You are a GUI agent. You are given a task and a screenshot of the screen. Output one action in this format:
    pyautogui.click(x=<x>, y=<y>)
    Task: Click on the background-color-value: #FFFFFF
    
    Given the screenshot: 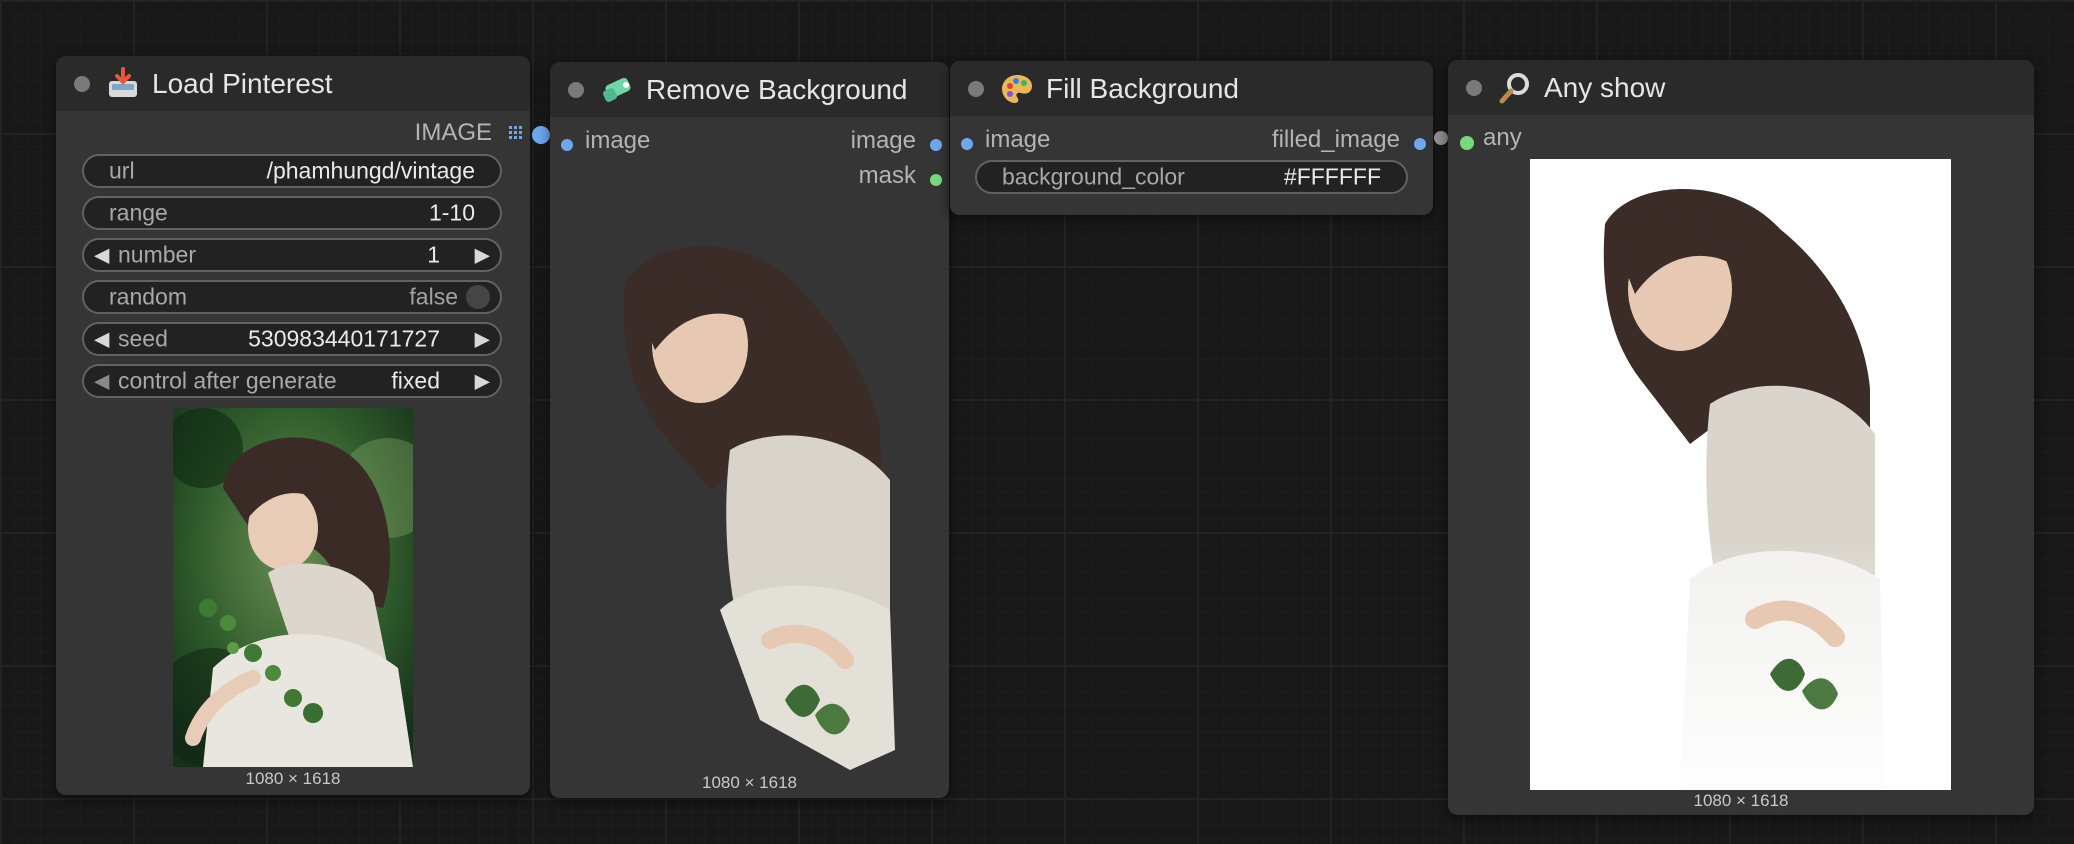 What is the action you would take?
    pyautogui.click(x=1332, y=176)
    